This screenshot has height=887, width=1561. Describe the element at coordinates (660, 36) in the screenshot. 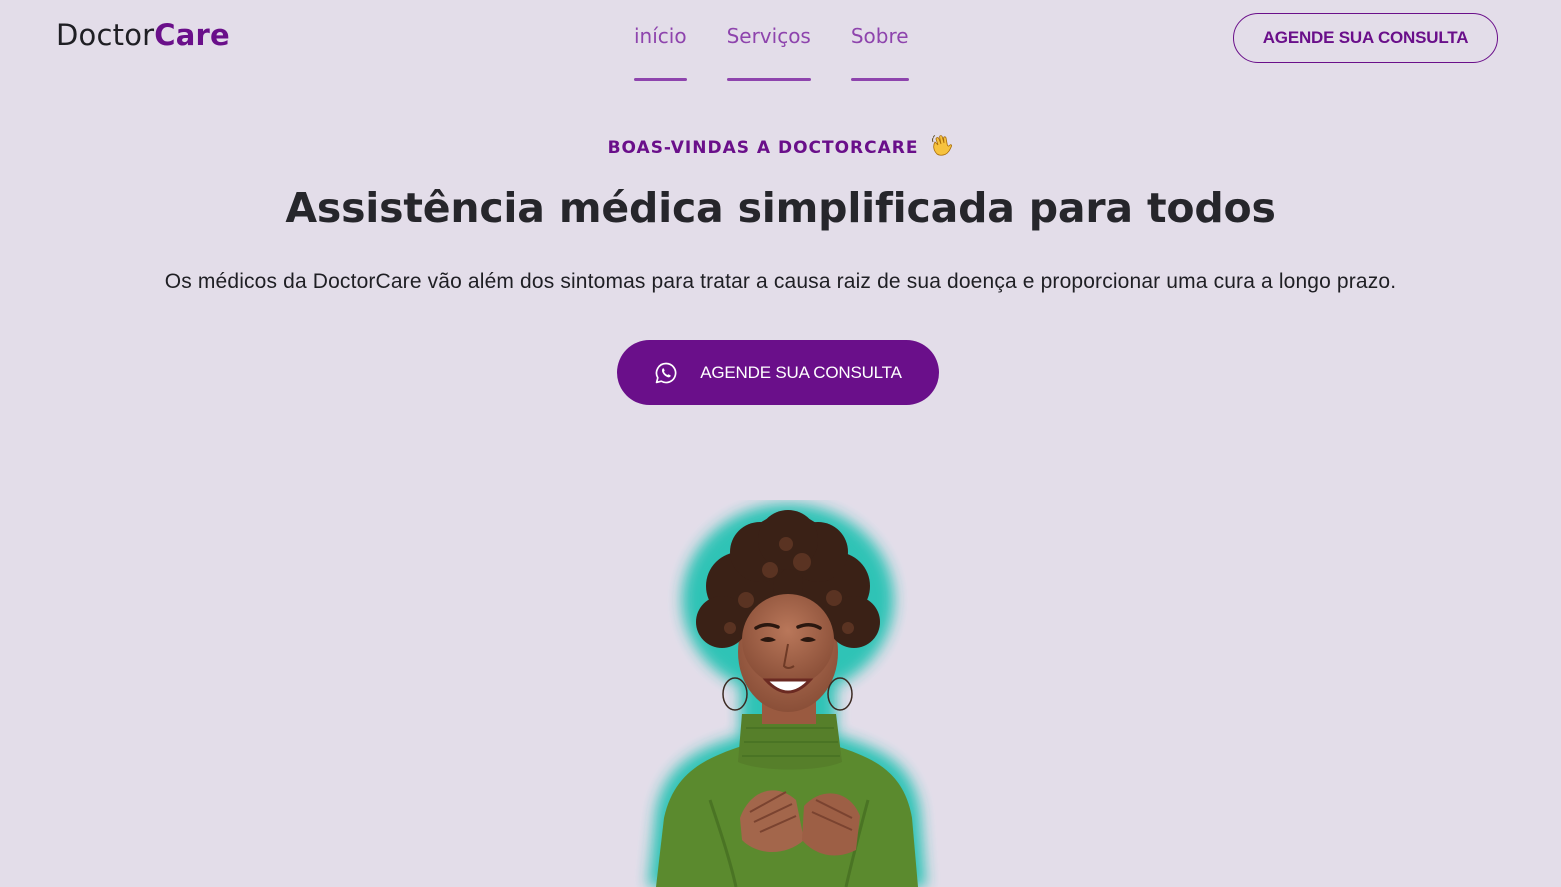

I see `nav-link-label: início` at that location.